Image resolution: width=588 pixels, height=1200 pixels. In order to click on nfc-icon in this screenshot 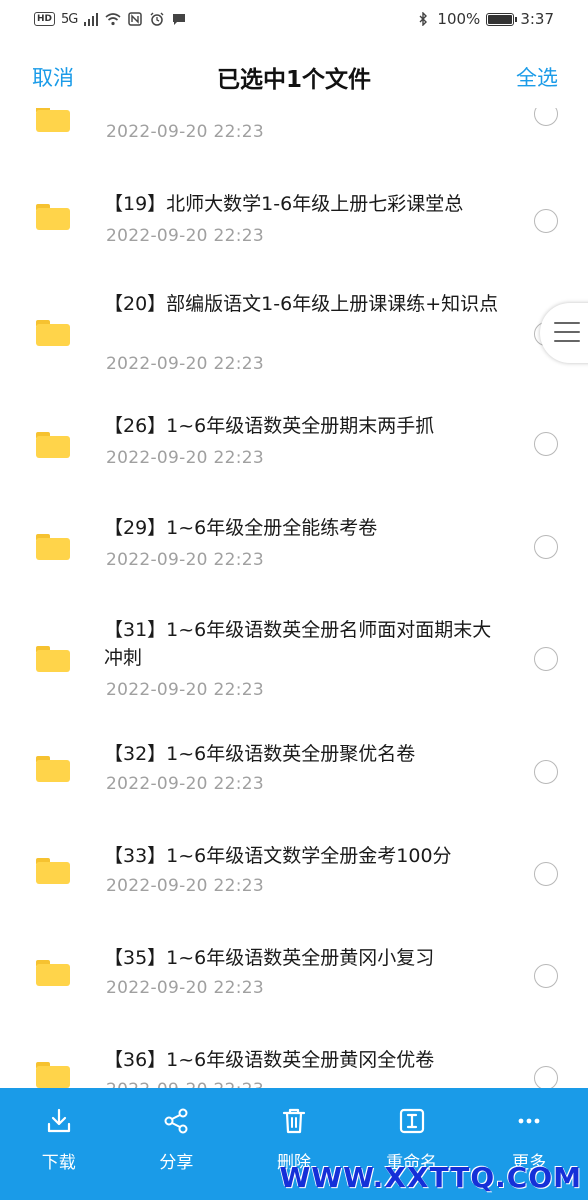, I will do `click(135, 19)`.